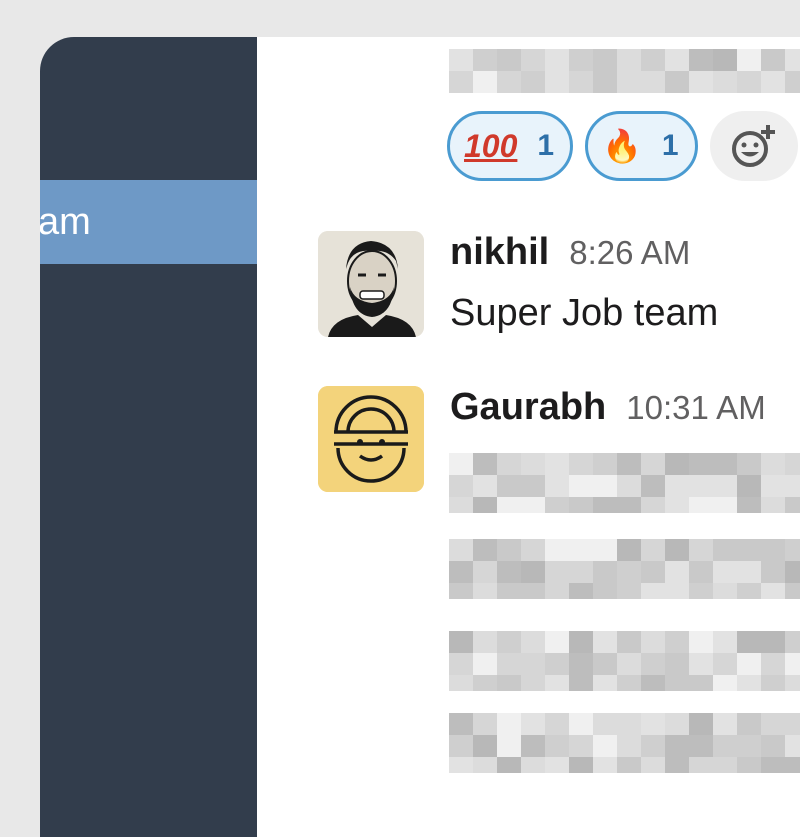 This screenshot has width=800, height=837. I want to click on message-sender: Gaurabh, so click(528, 407).